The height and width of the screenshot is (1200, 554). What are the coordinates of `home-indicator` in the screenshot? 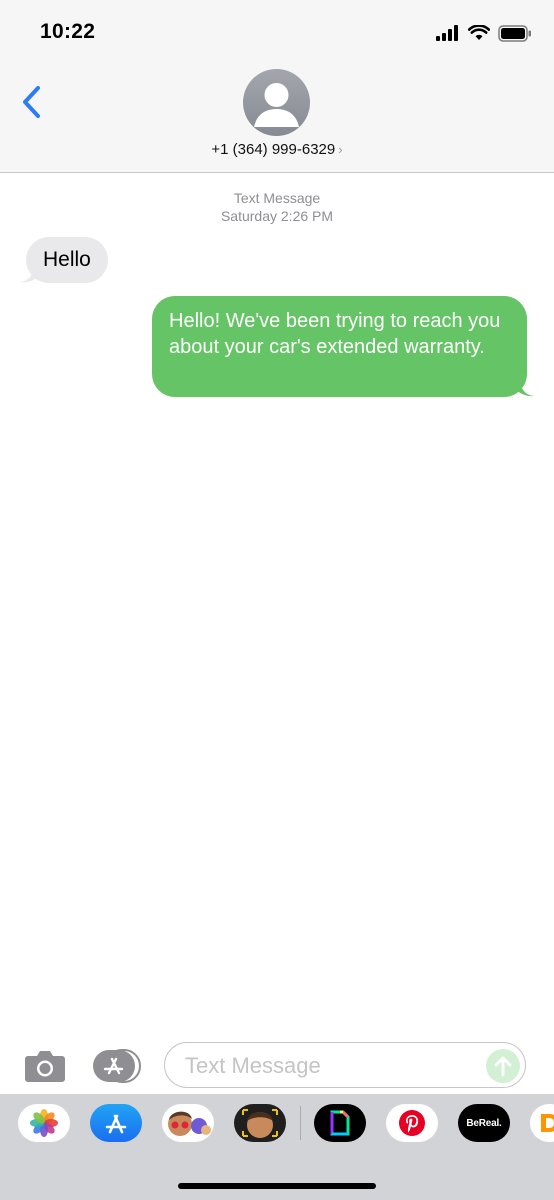 It's located at (277, 1186).